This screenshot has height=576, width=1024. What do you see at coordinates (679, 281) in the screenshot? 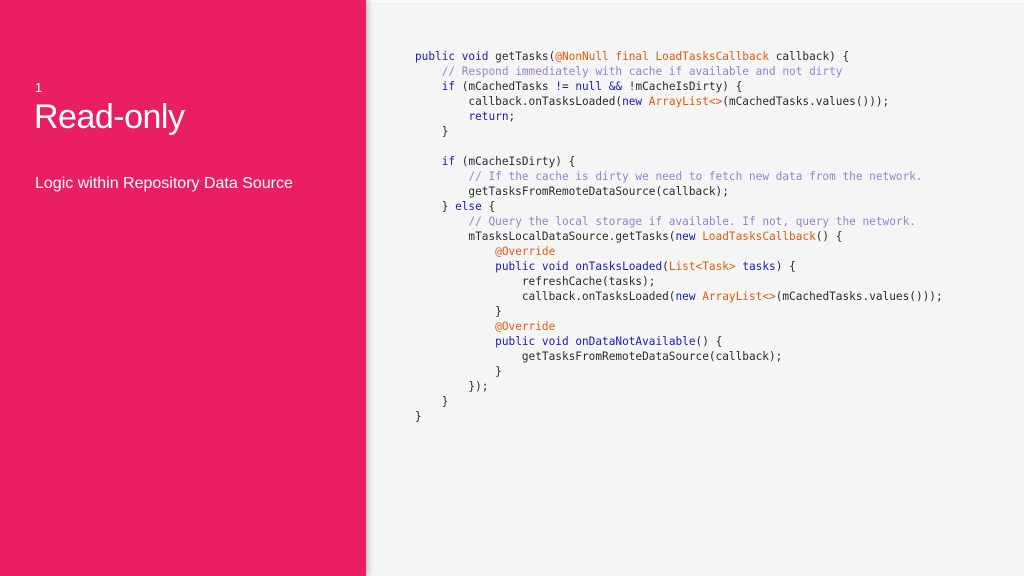
I see `code-line: refreshCache(tasks);` at bounding box center [679, 281].